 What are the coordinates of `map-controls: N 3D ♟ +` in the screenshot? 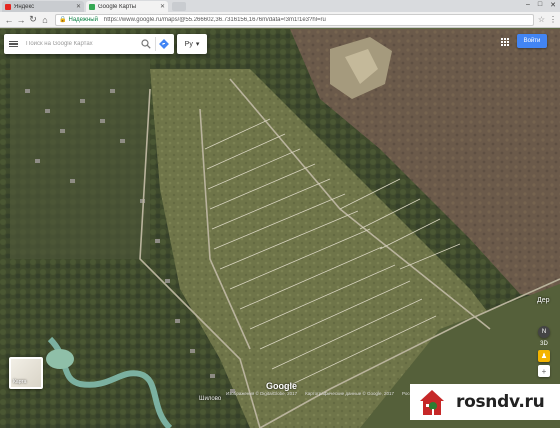 It's located at (544, 351).